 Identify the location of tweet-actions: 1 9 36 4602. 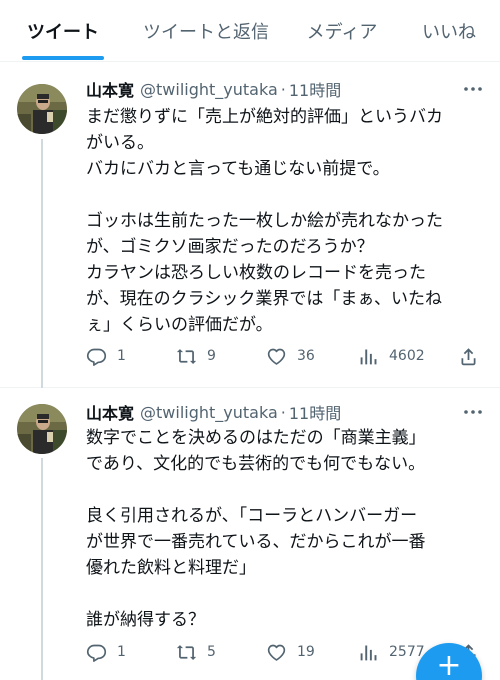
(286, 356).